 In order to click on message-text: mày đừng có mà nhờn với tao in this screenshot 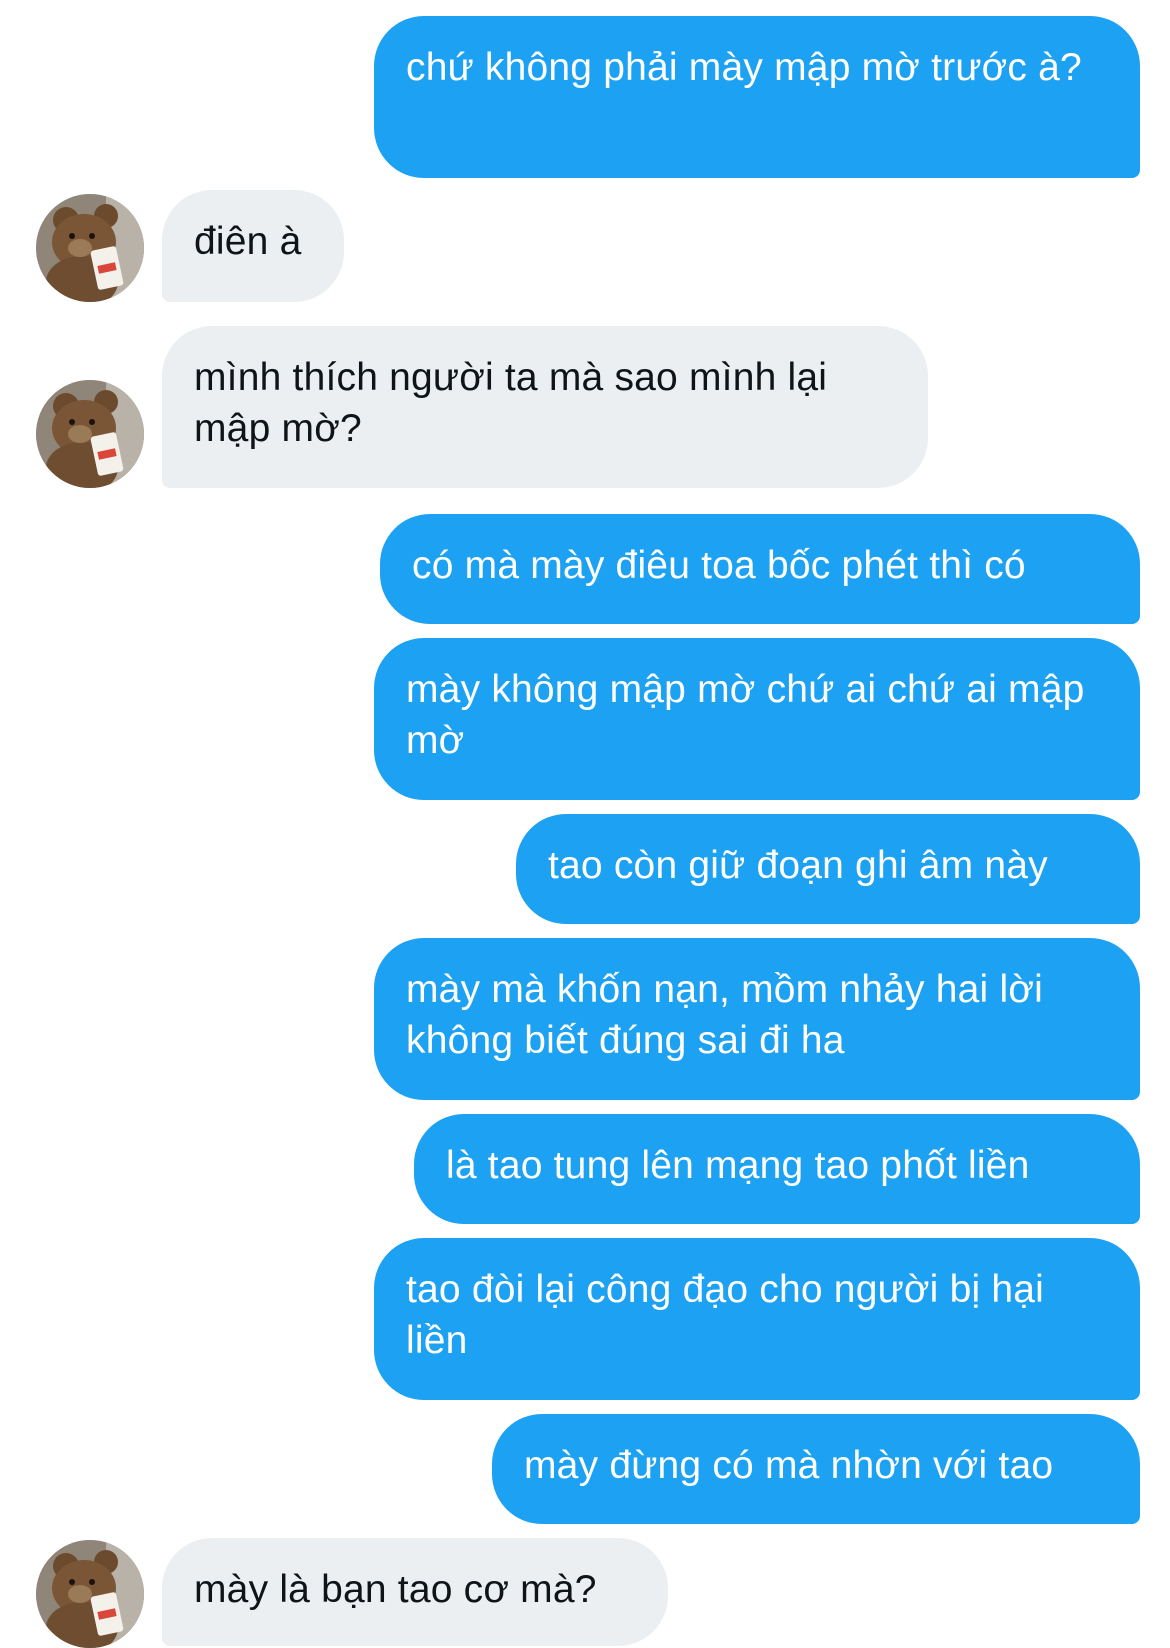, I will do `click(789, 1465)`.